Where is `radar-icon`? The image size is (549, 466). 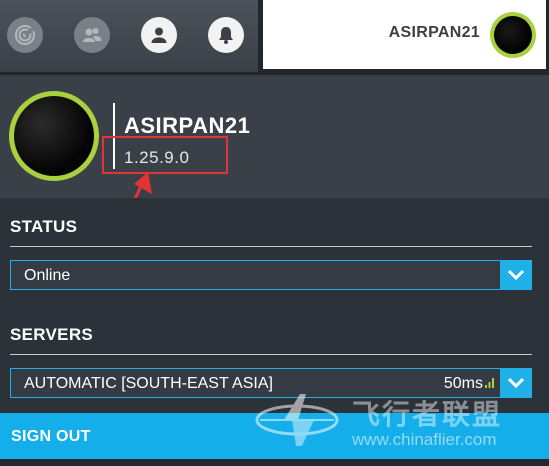 radar-icon is located at coordinates (25, 35).